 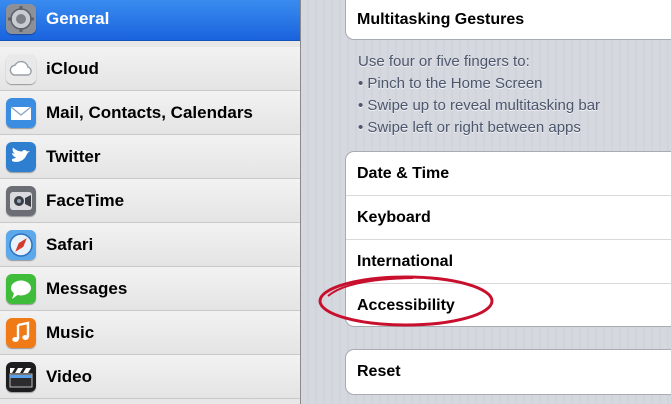 I want to click on date-time-row: Date & Time, so click(x=508, y=174).